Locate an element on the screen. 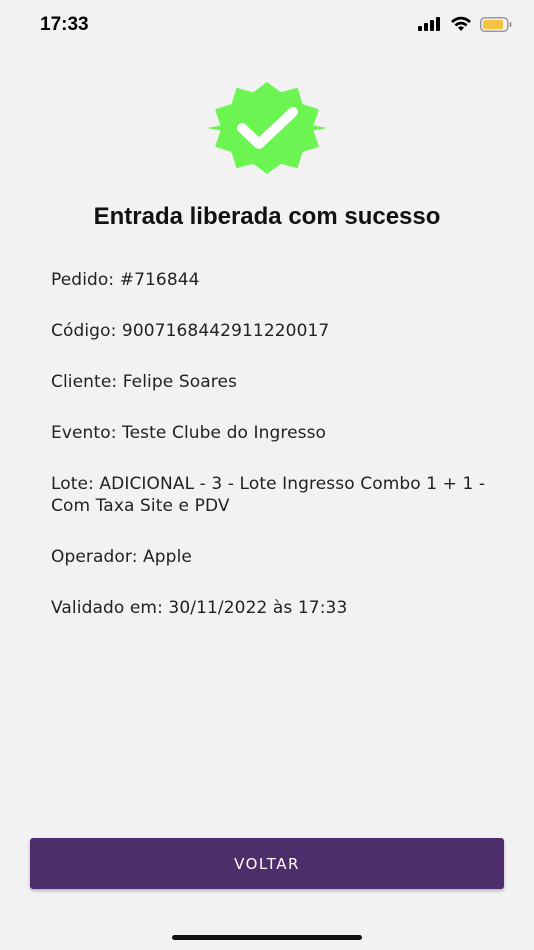 This screenshot has width=534, height=950. event-name: Evento: Teste Clube do Ingresso is located at coordinates (189, 433).